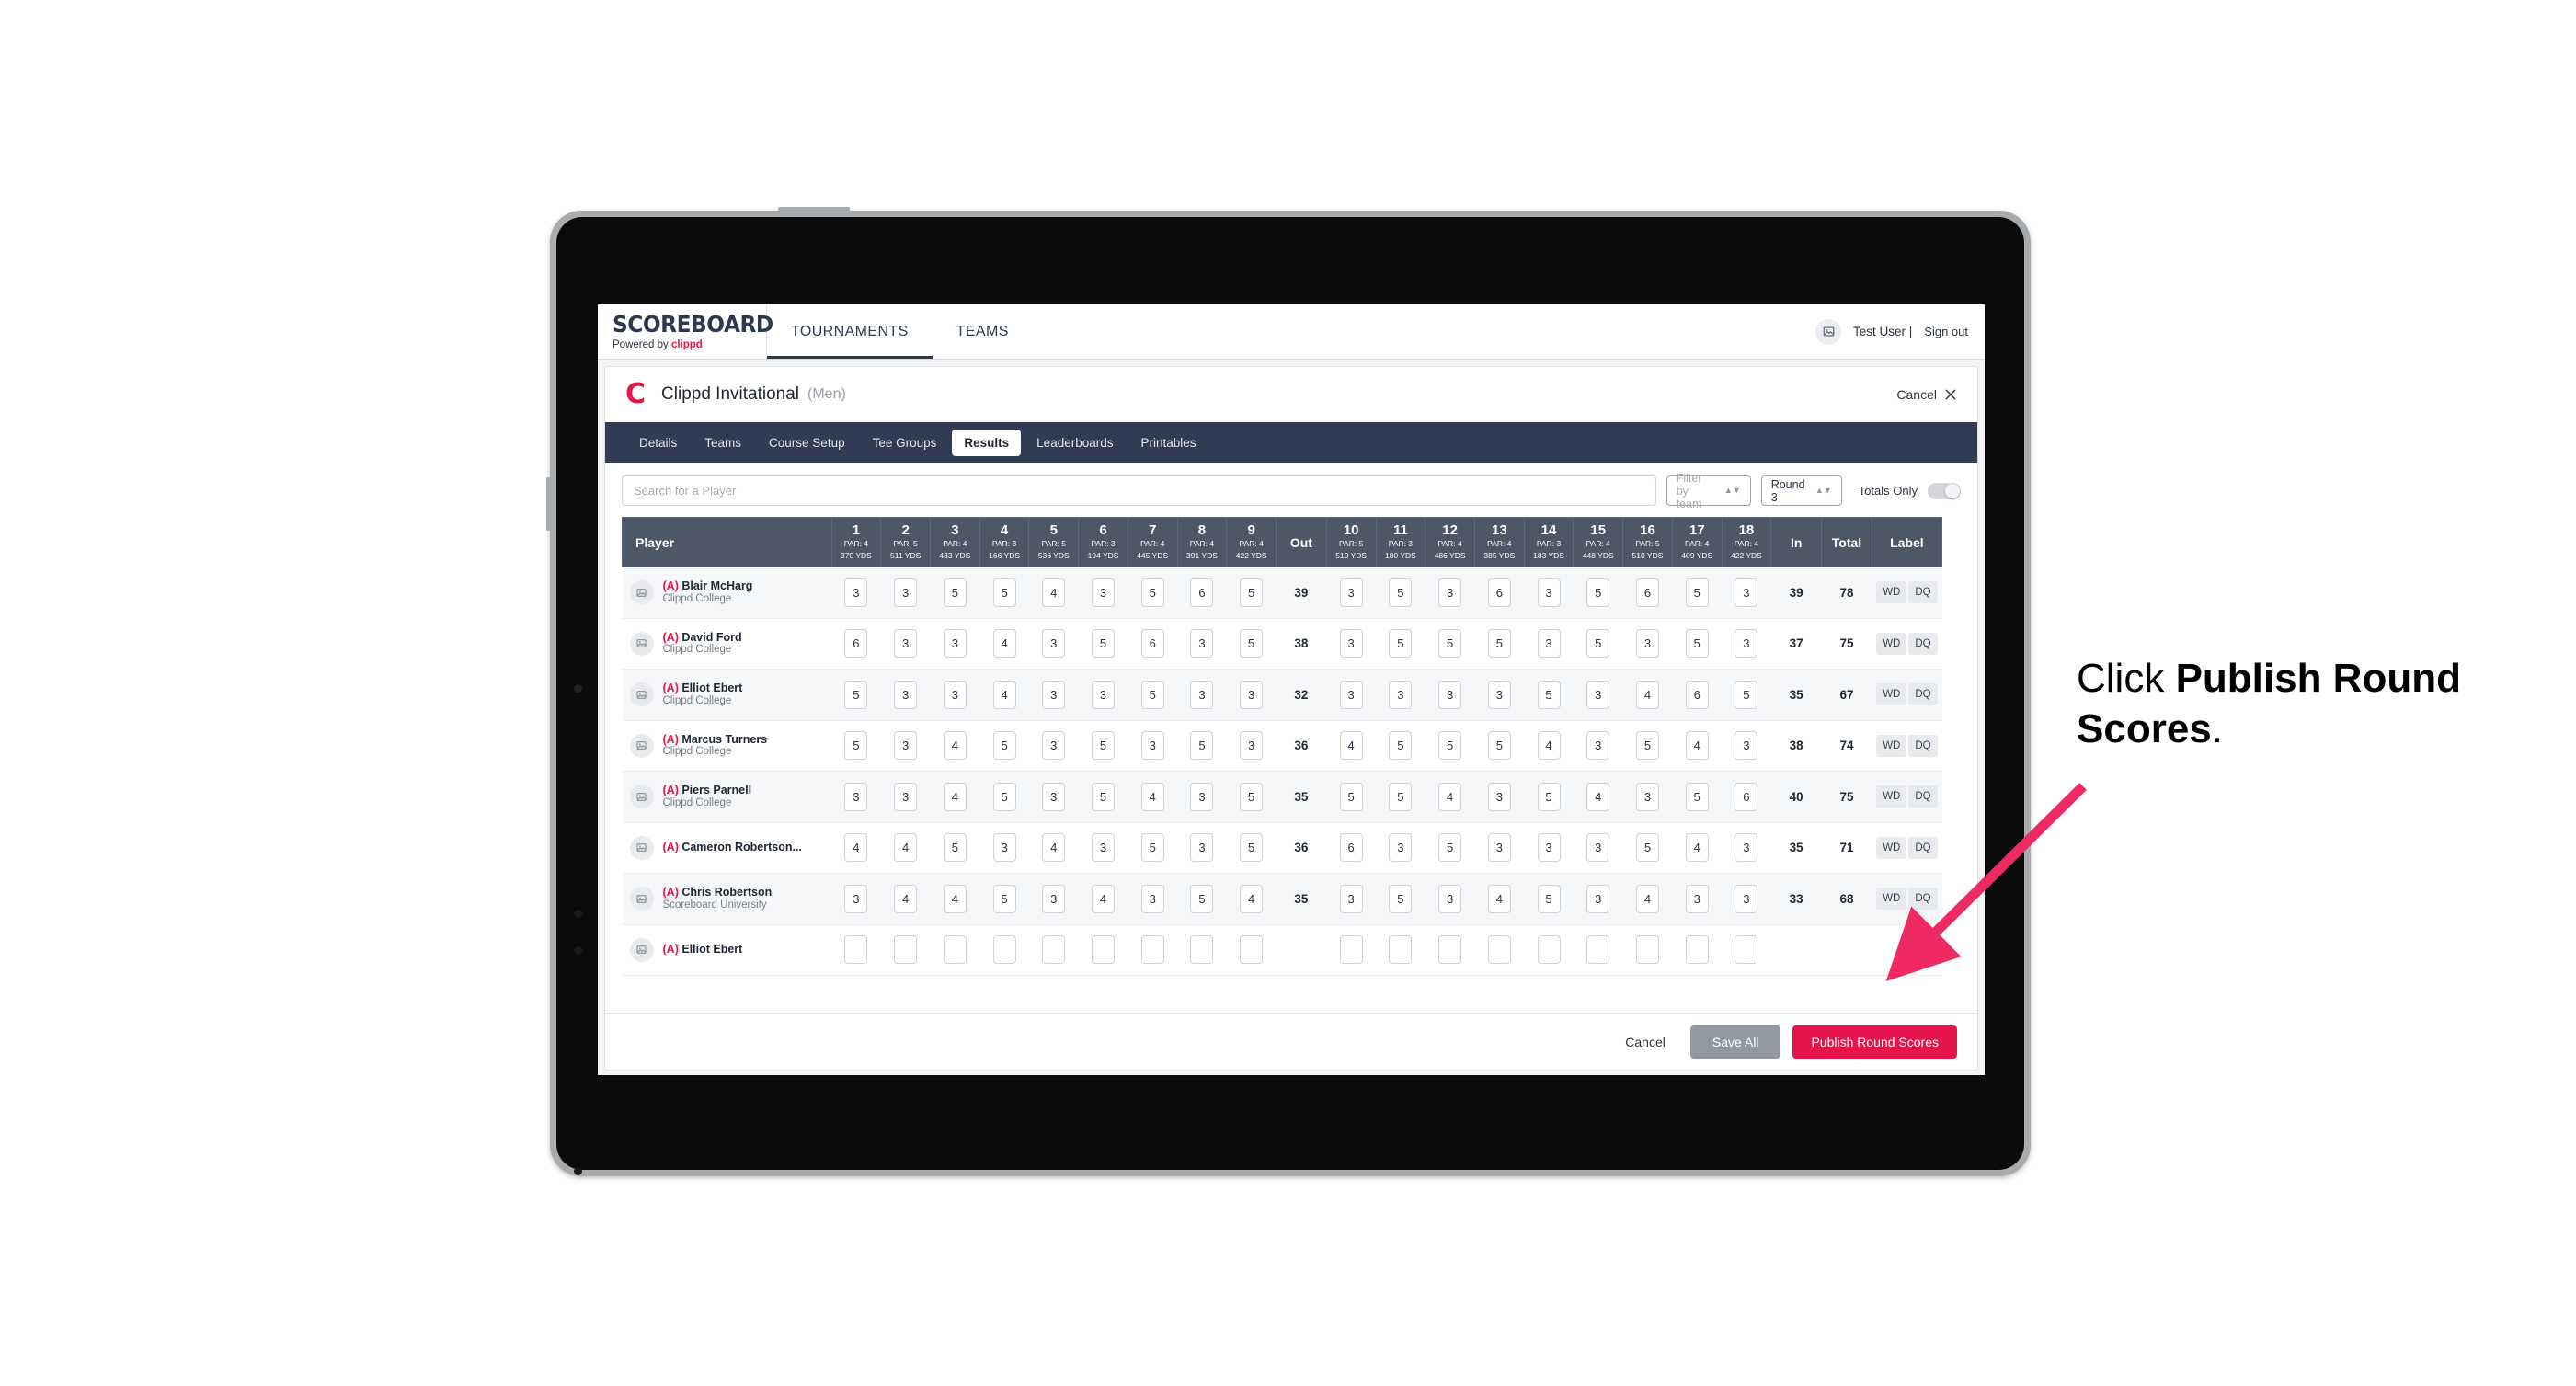  What do you see at coordinates (1829, 331) in the screenshot?
I see `image-placeholder-icon` at bounding box center [1829, 331].